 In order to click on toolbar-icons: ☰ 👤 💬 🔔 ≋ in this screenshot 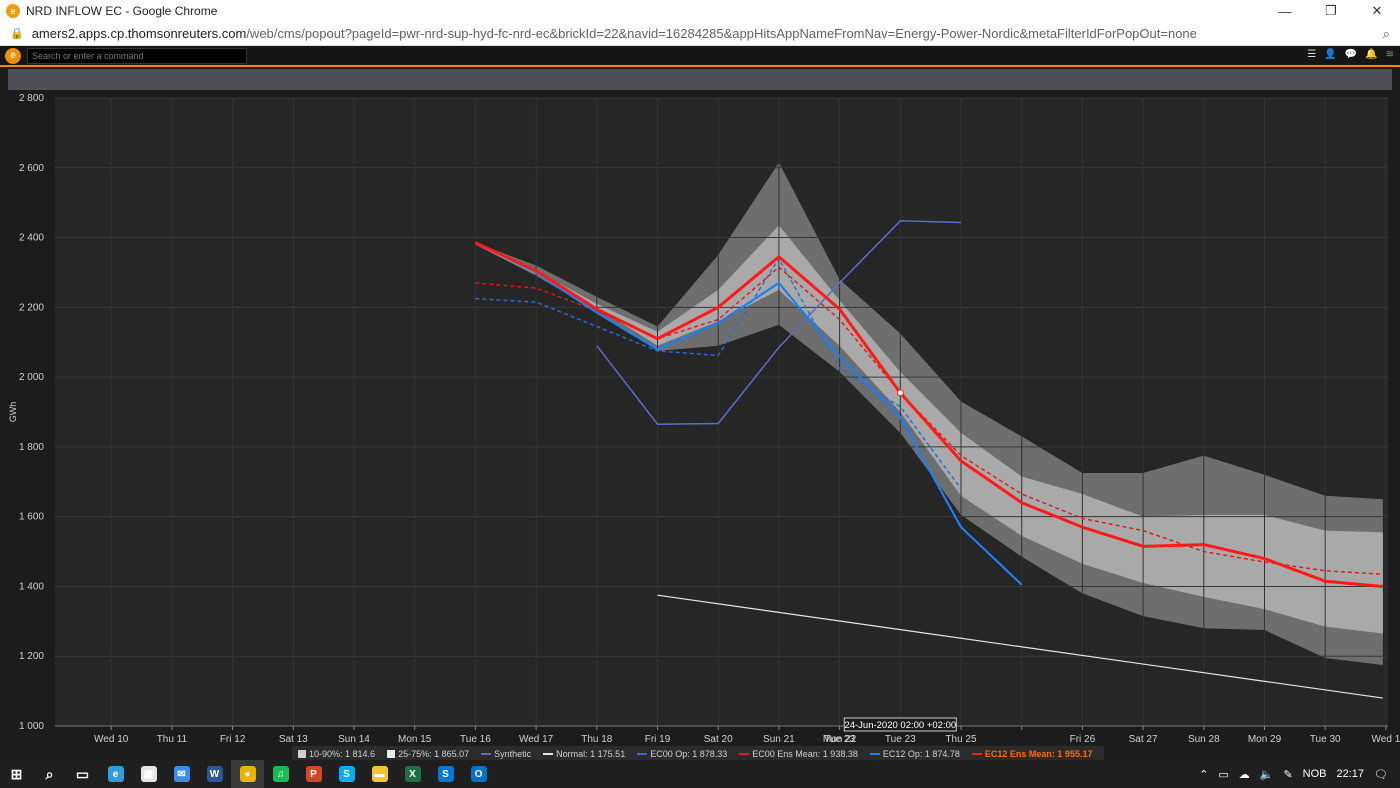, I will do `click(1350, 54)`.